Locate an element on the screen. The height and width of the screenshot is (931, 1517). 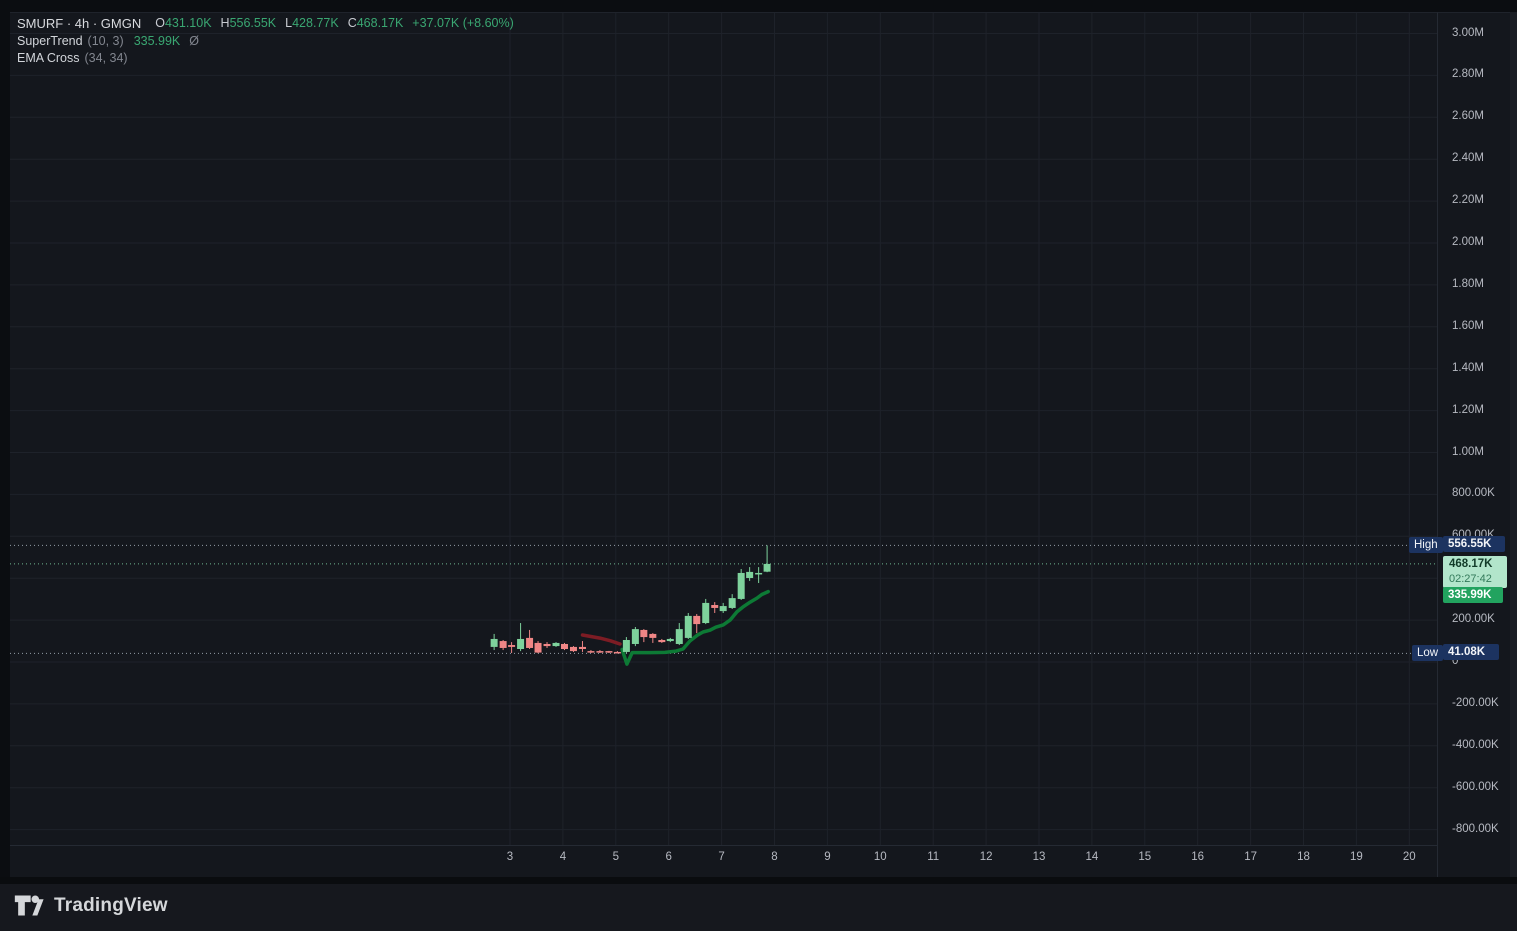
tradingview-logo: TradingView is located at coordinates (91, 905).